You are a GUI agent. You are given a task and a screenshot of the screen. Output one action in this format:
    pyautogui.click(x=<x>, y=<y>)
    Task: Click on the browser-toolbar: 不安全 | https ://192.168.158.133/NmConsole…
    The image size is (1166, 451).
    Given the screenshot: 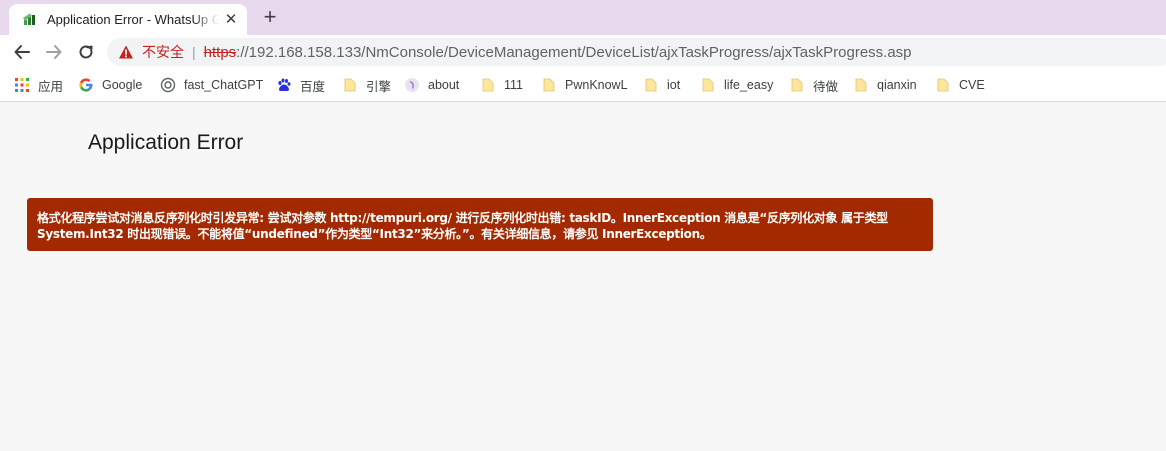 What is the action you would take?
    pyautogui.click(x=583, y=52)
    